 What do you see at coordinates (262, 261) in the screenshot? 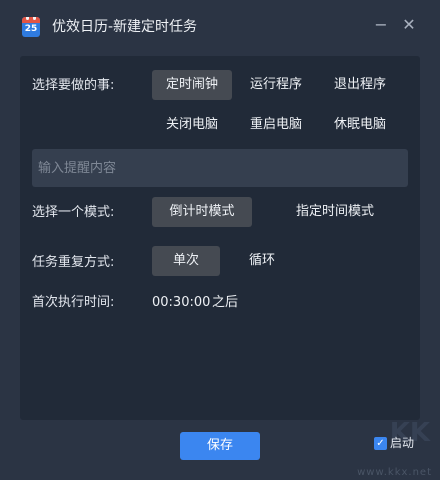
I see `option-loop: 循环` at bounding box center [262, 261].